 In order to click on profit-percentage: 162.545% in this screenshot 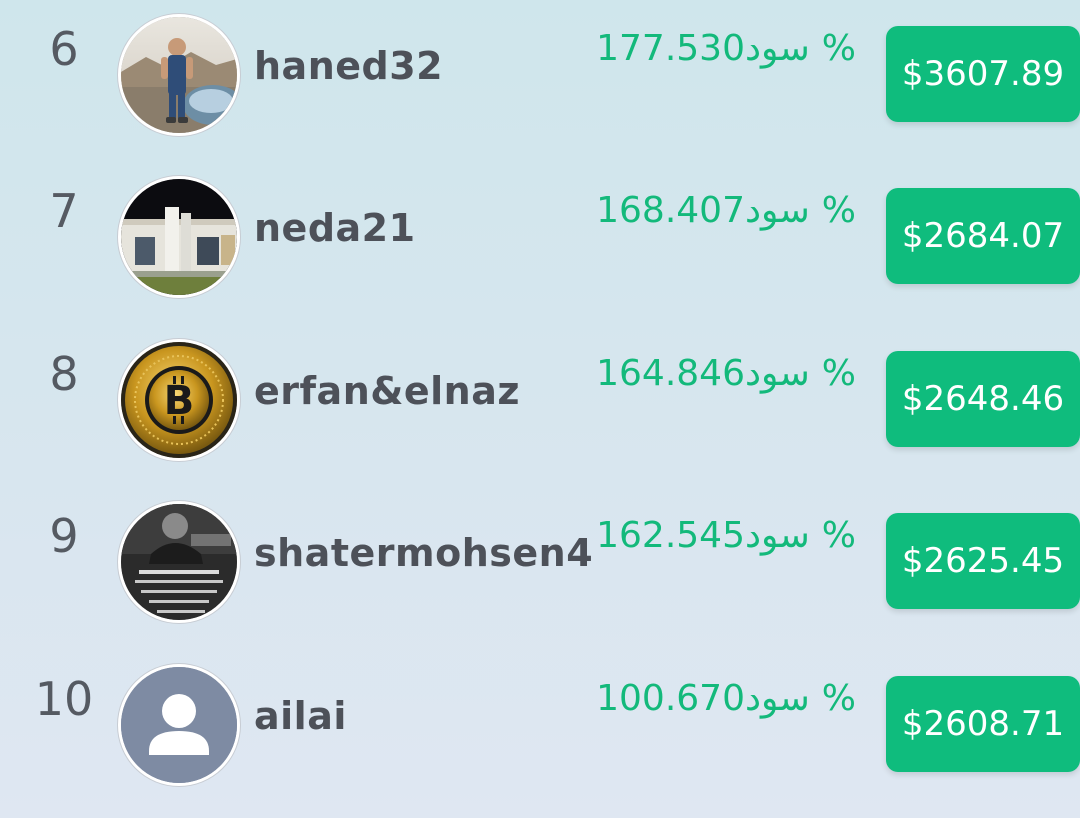, I will do `click(726, 535)`.